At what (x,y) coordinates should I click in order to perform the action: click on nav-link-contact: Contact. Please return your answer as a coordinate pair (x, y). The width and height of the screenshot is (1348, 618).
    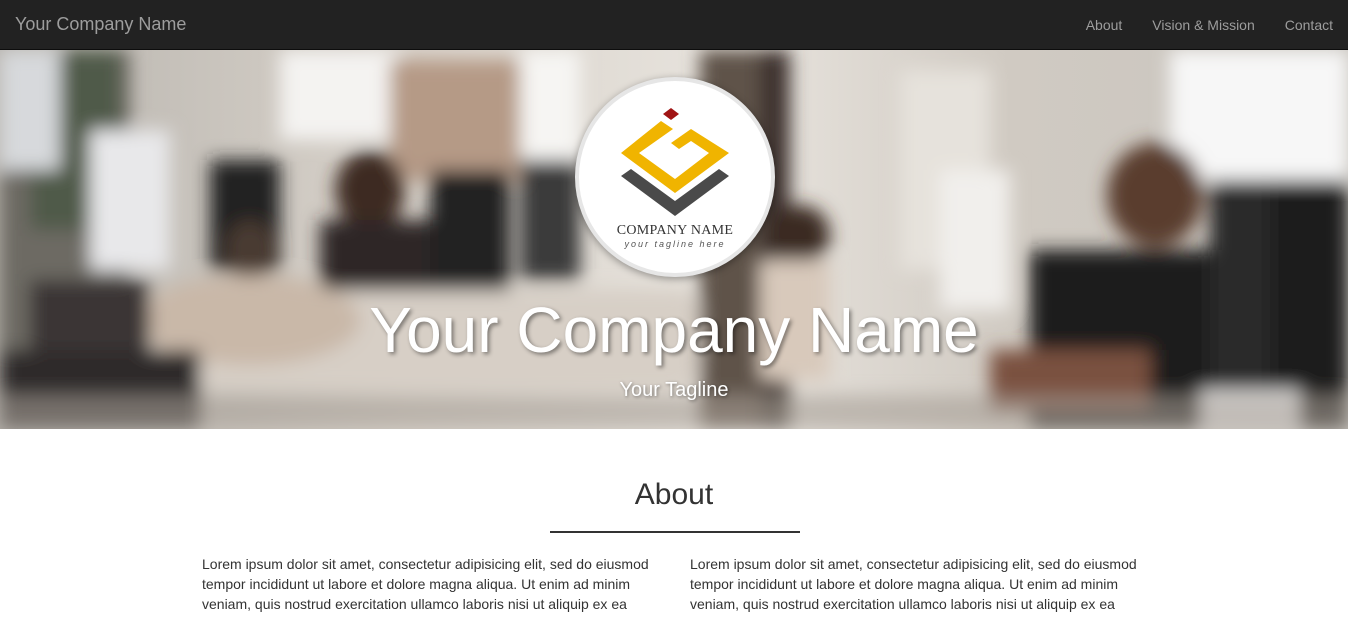
    Looking at the image, I should click on (1309, 25).